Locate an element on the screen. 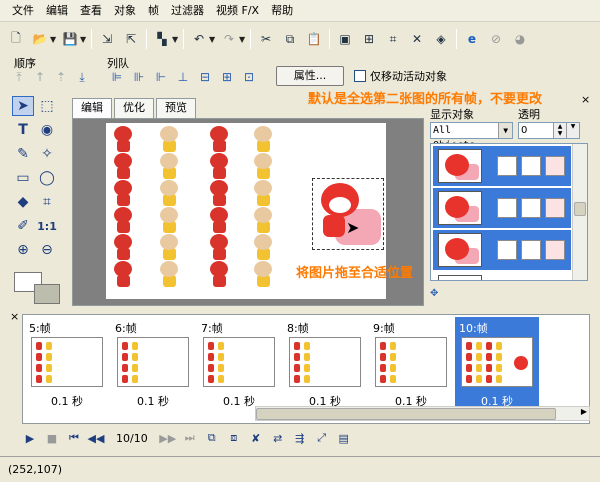 Image resolution: width=600 pixels, height=482 pixels. copy-icon: ⧉ is located at coordinates (290, 39).